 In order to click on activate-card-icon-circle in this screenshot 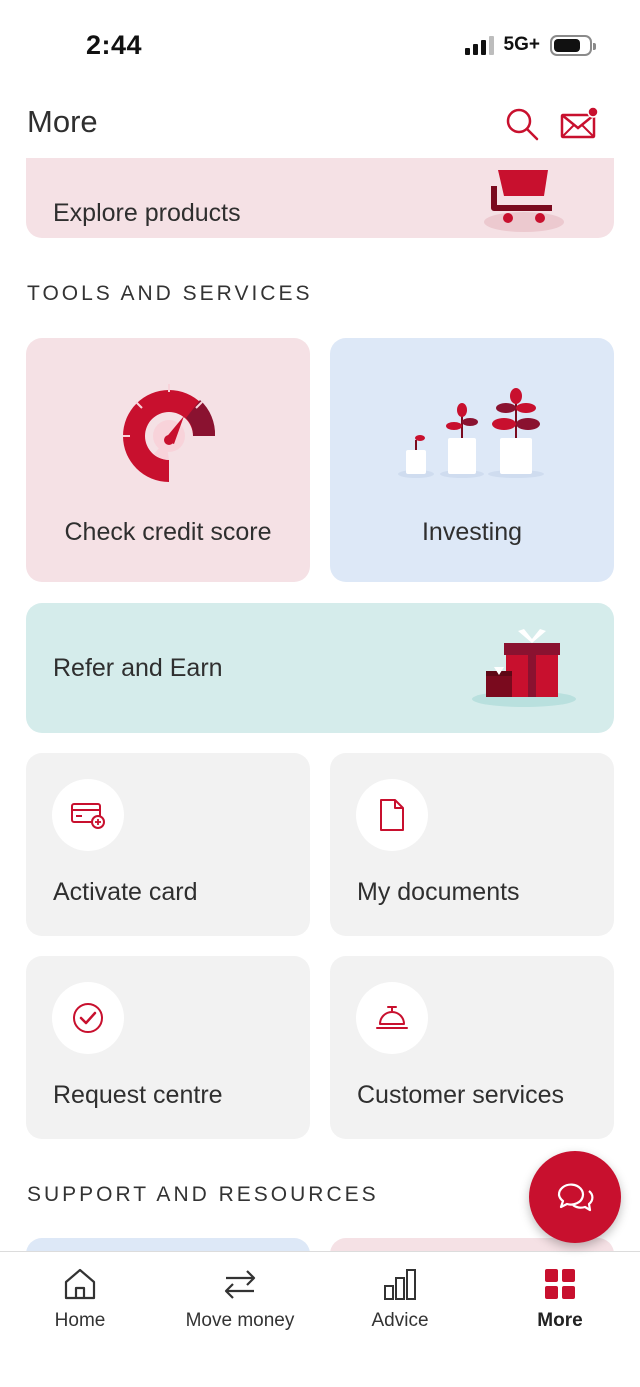, I will do `click(88, 815)`.